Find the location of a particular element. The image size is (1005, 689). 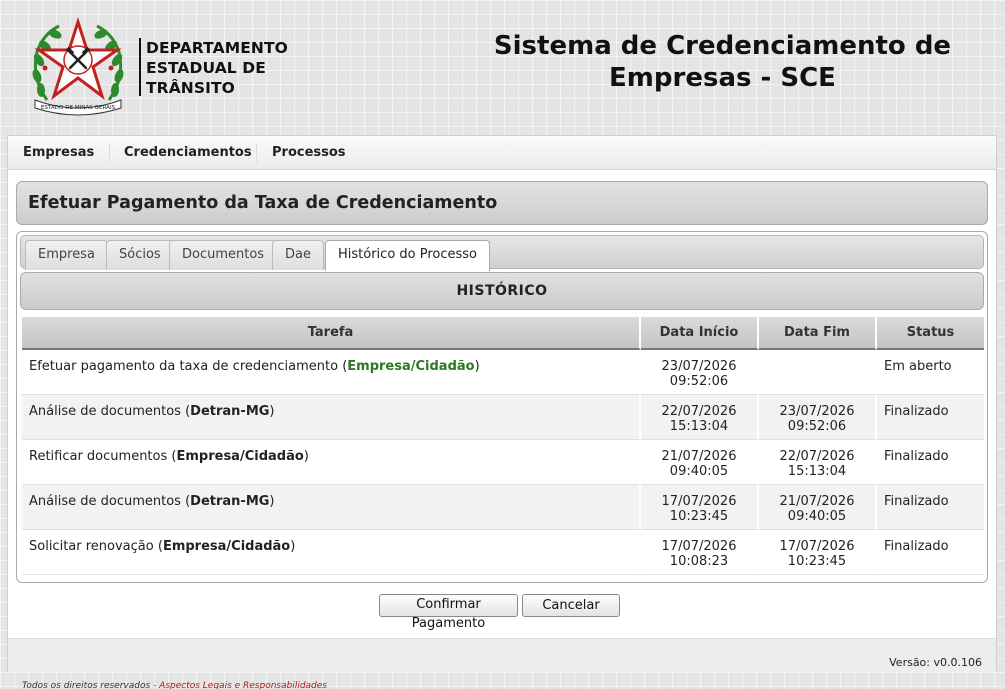

end-time: 10:23:45 is located at coordinates (817, 561).